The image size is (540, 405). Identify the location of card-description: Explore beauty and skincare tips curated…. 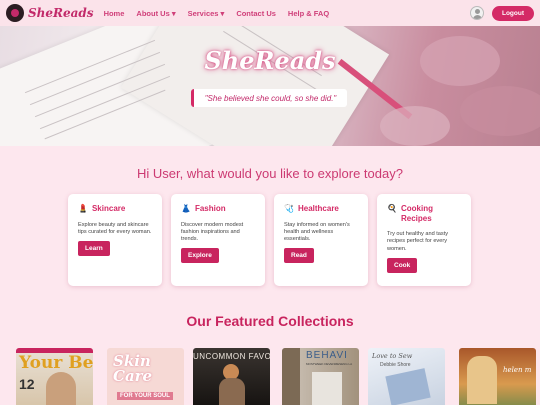
(115, 228).